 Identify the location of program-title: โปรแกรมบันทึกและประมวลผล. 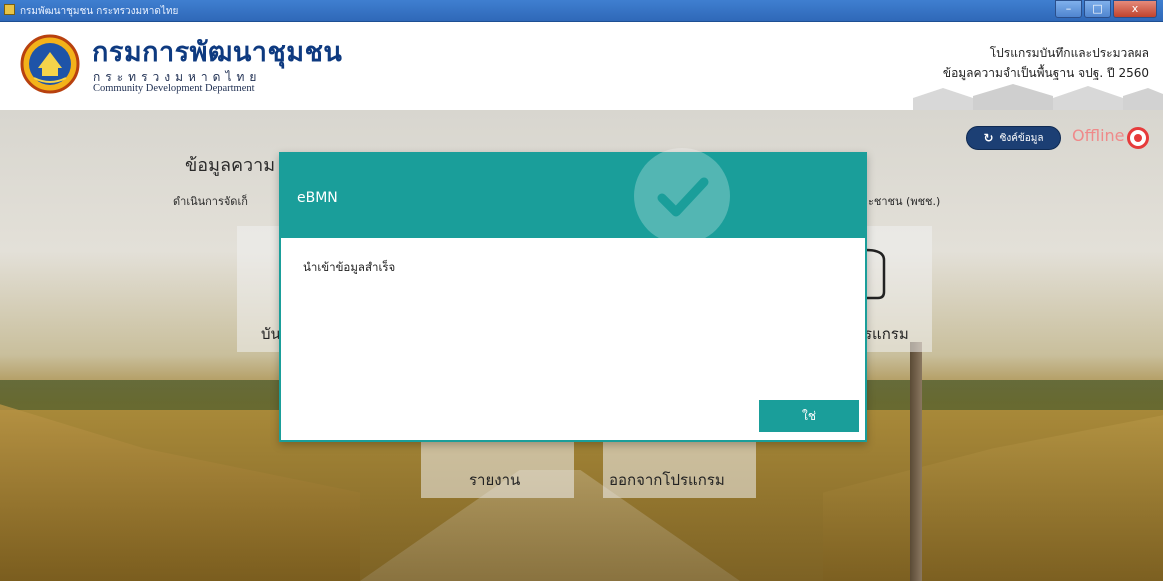
(1069, 53).